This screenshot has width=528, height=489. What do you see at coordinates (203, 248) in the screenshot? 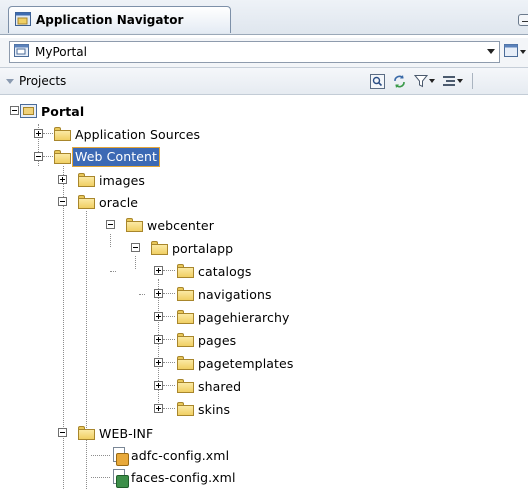
I see `node-label: portalapp` at bounding box center [203, 248].